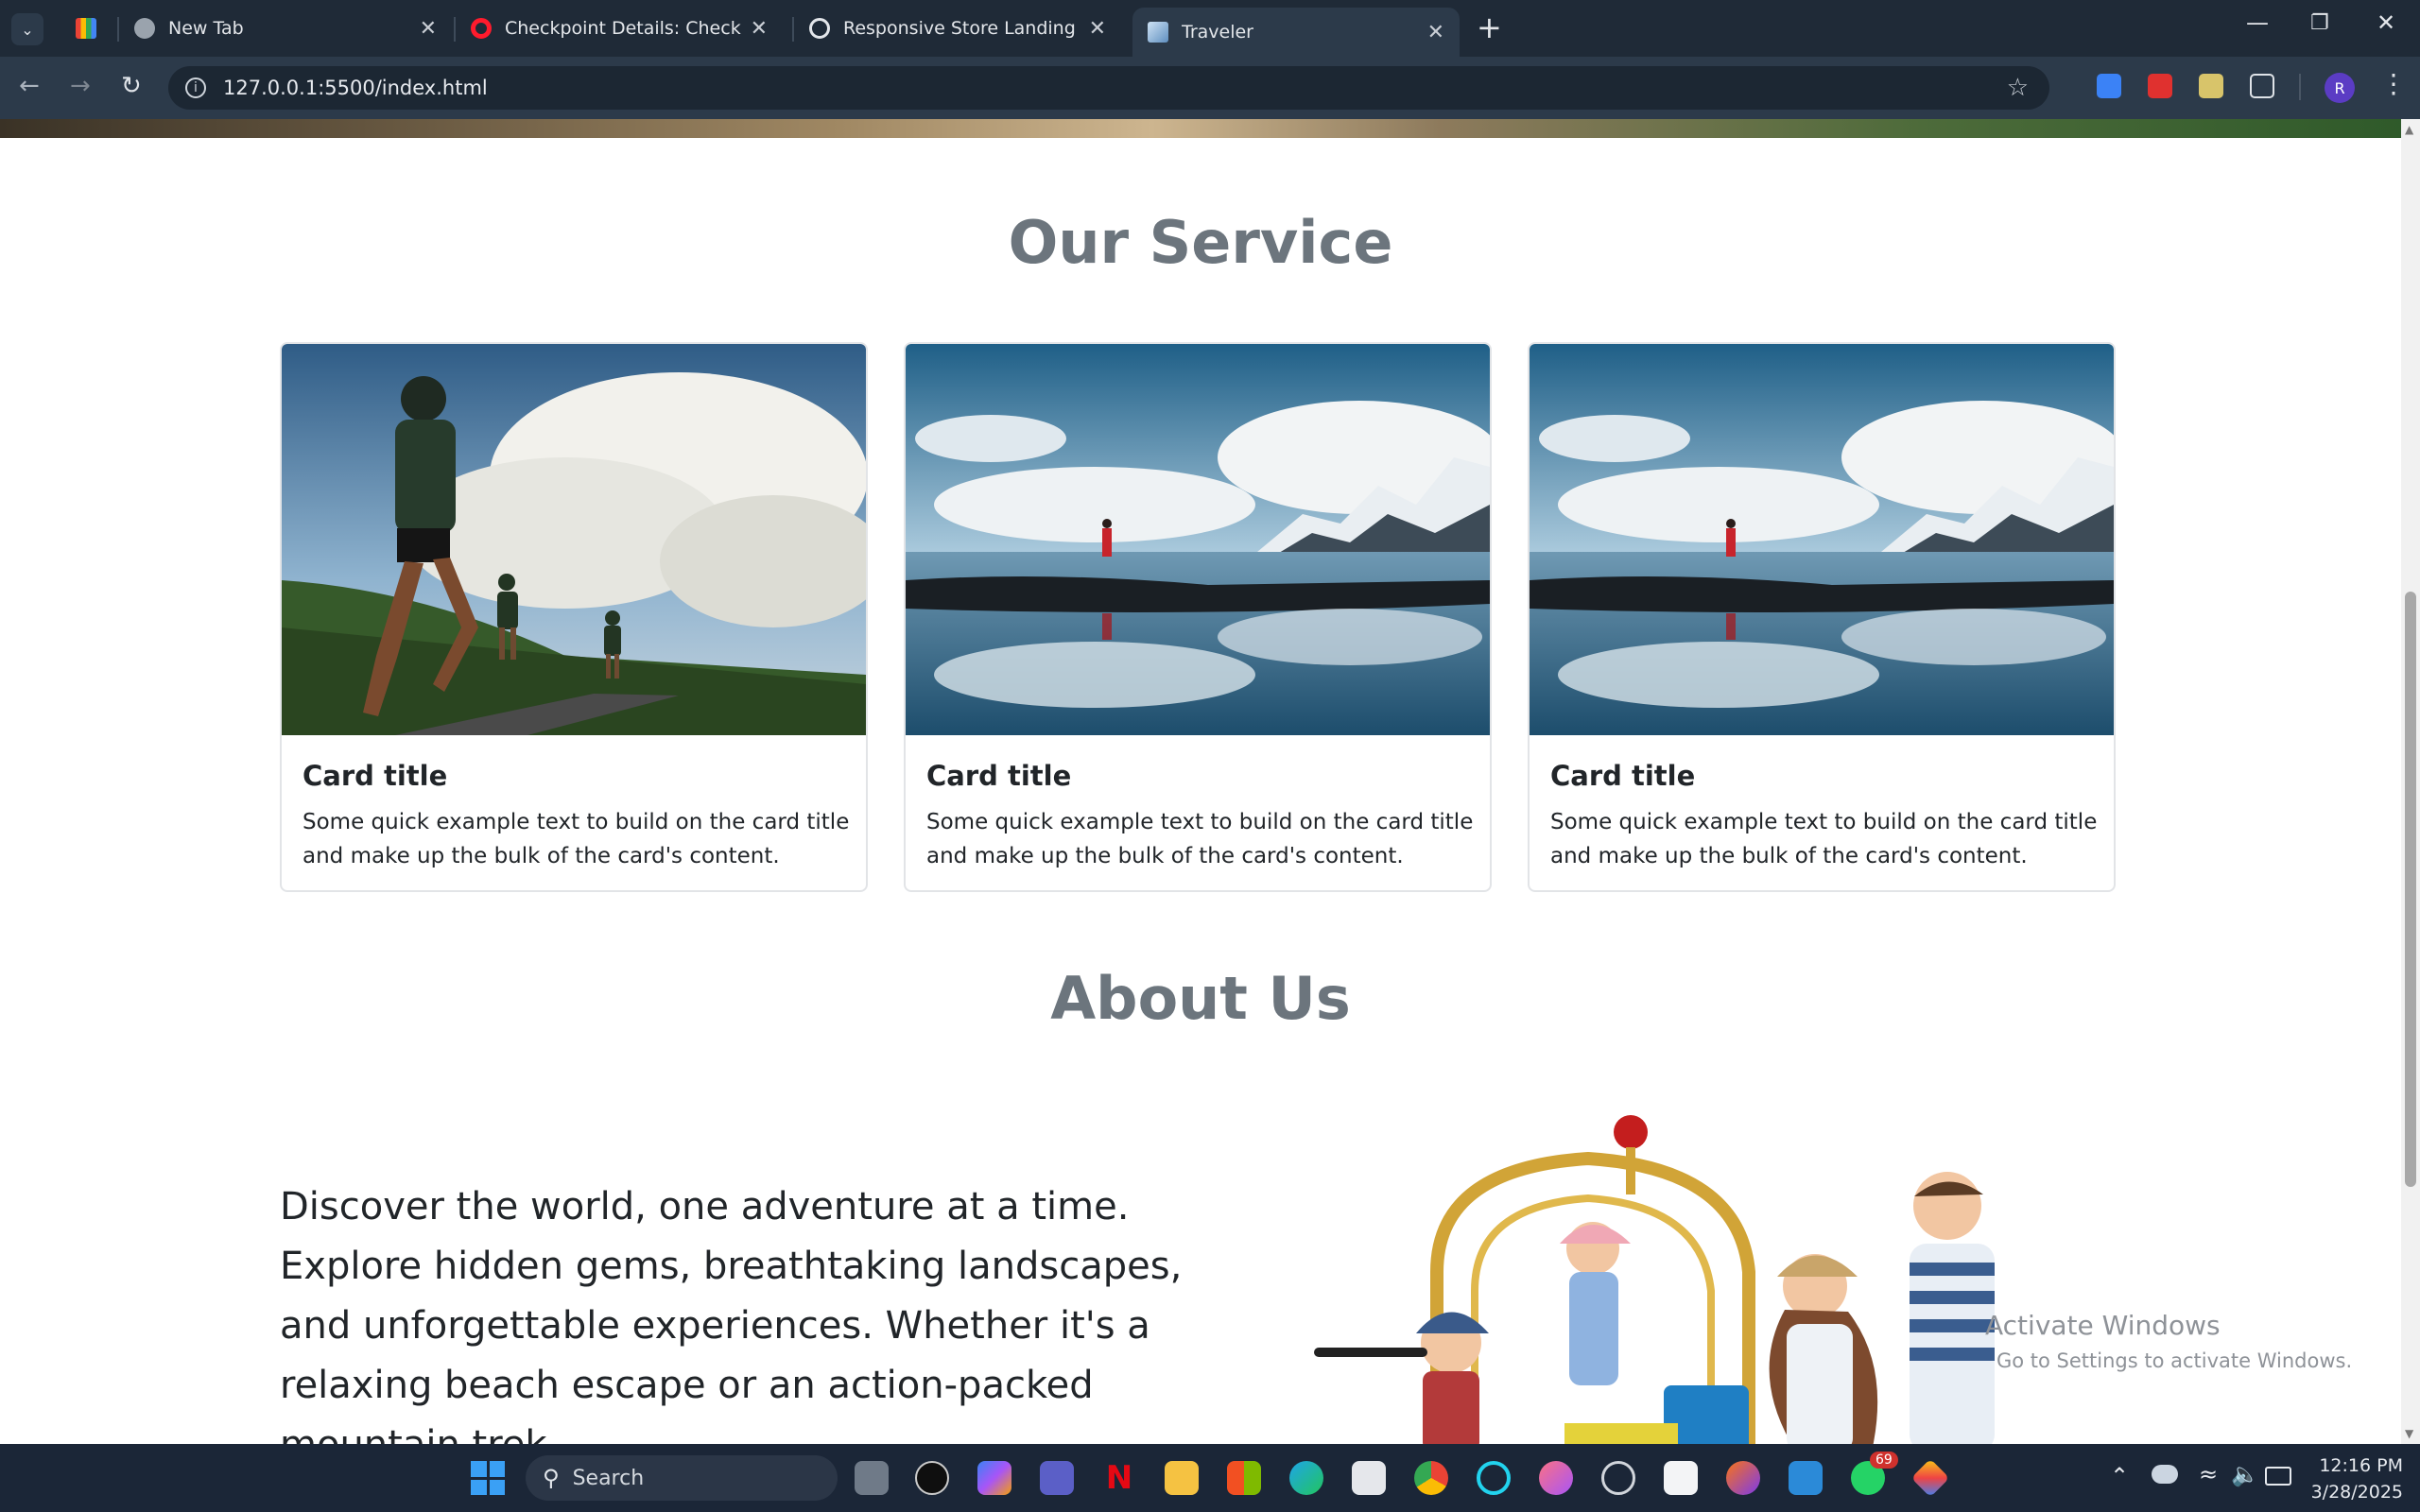 This screenshot has height=1512, width=2420. What do you see at coordinates (932, 1478) in the screenshot?
I see `upwork-icon` at bounding box center [932, 1478].